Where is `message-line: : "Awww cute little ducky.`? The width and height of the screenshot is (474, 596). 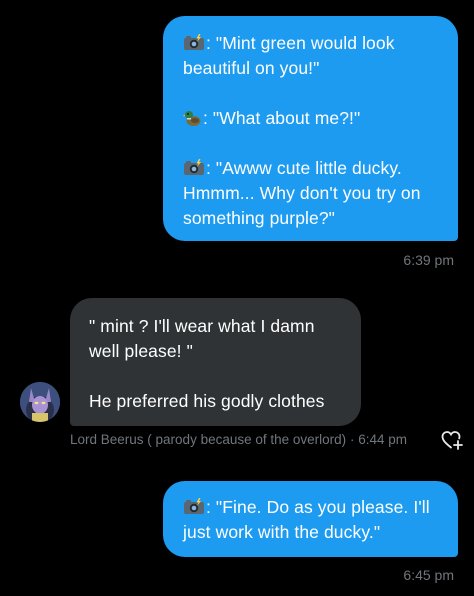 message-line: : "Awww cute little ducky. is located at coordinates (311, 168).